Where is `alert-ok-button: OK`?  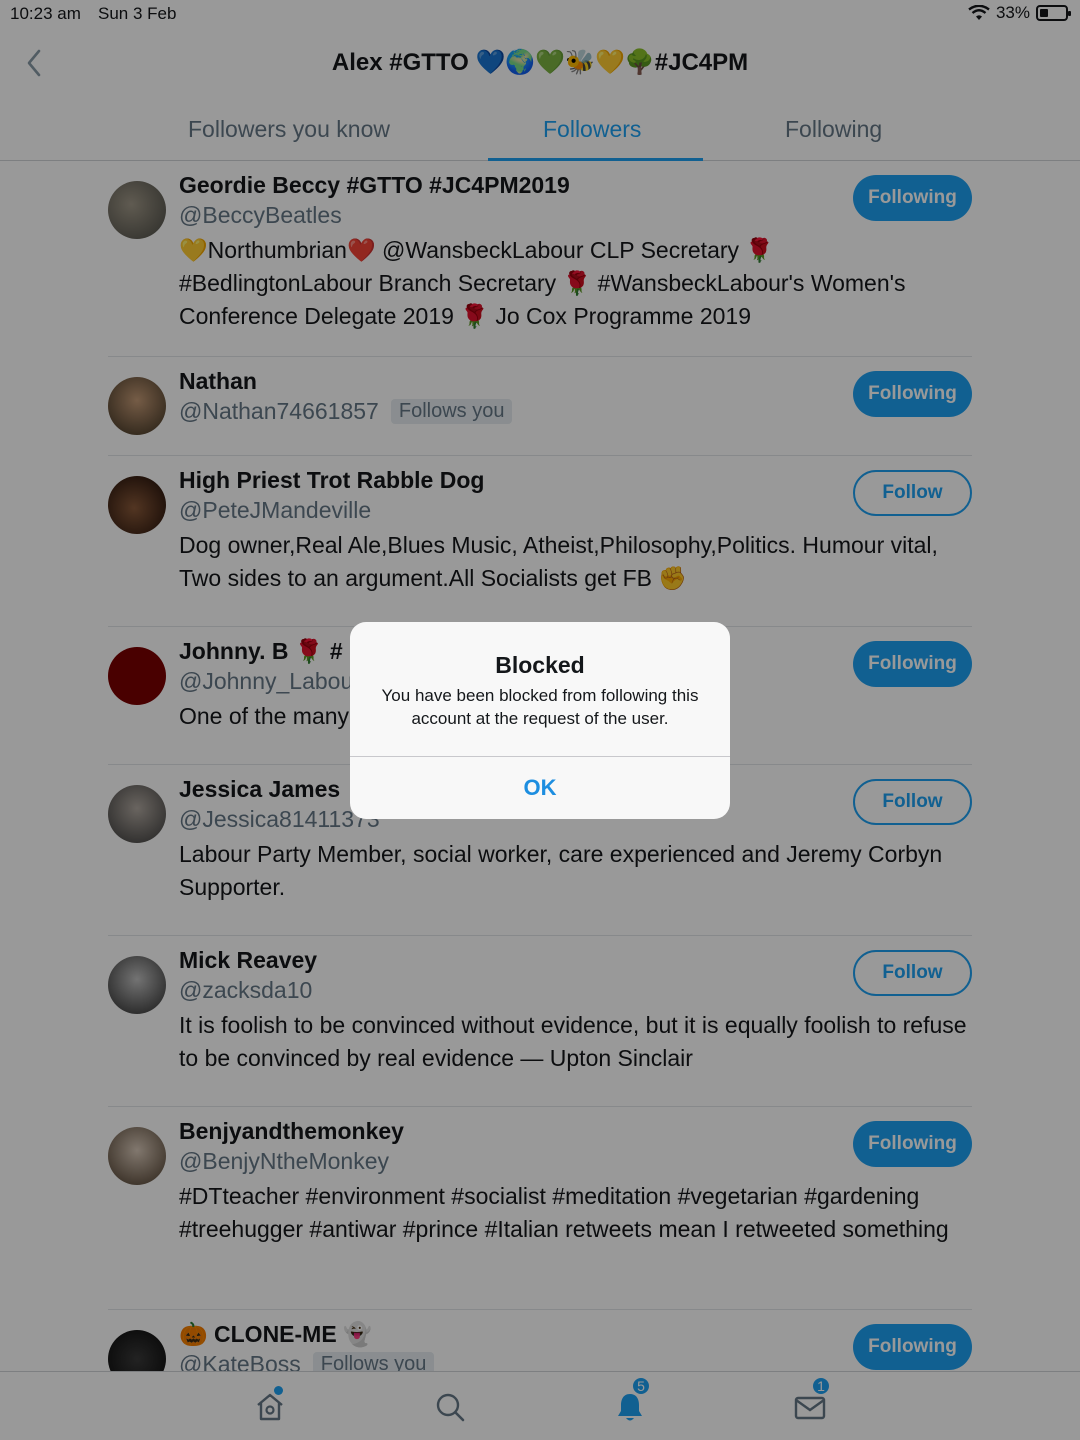 alert-ok-button: OK is located at coordinates (540, 788).